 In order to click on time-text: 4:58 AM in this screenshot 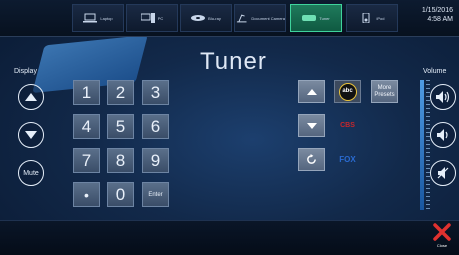, I will do `click(440, 19)`.